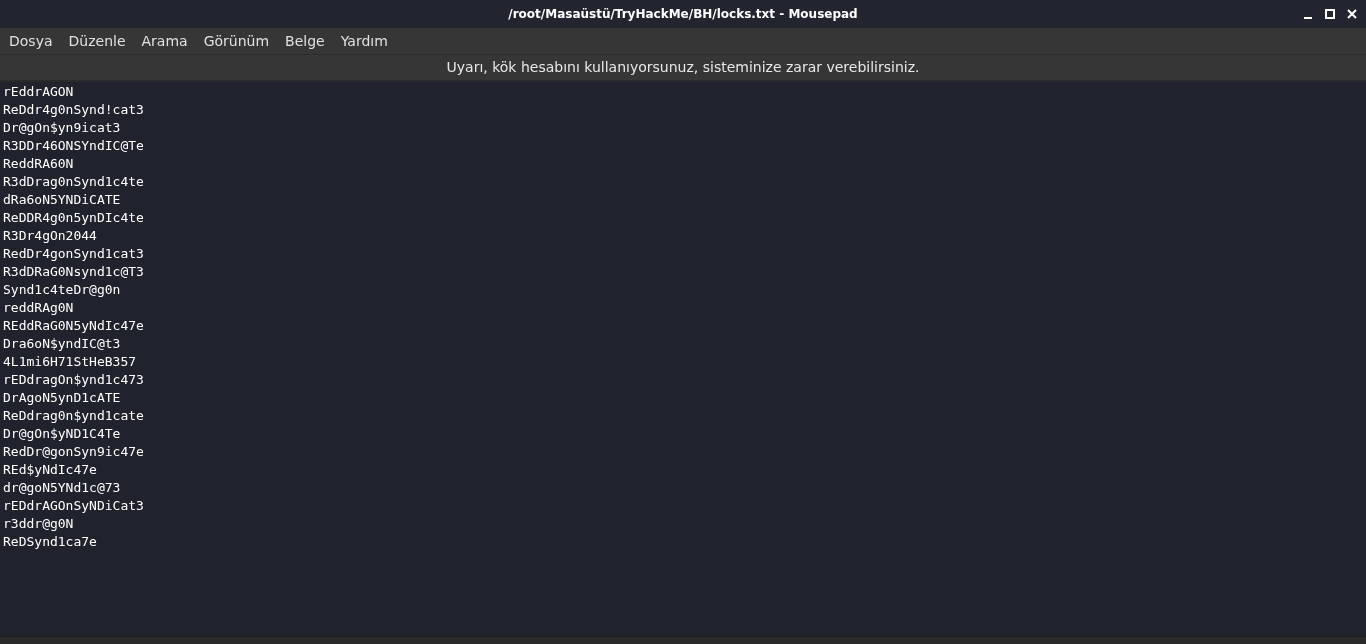 The height and width of the screenshot is (644, 1366). Describe the element at coordinates (73, 416) in the screenshot. I see `text-line: ReDdrag0n$ynd1cate` at that location.